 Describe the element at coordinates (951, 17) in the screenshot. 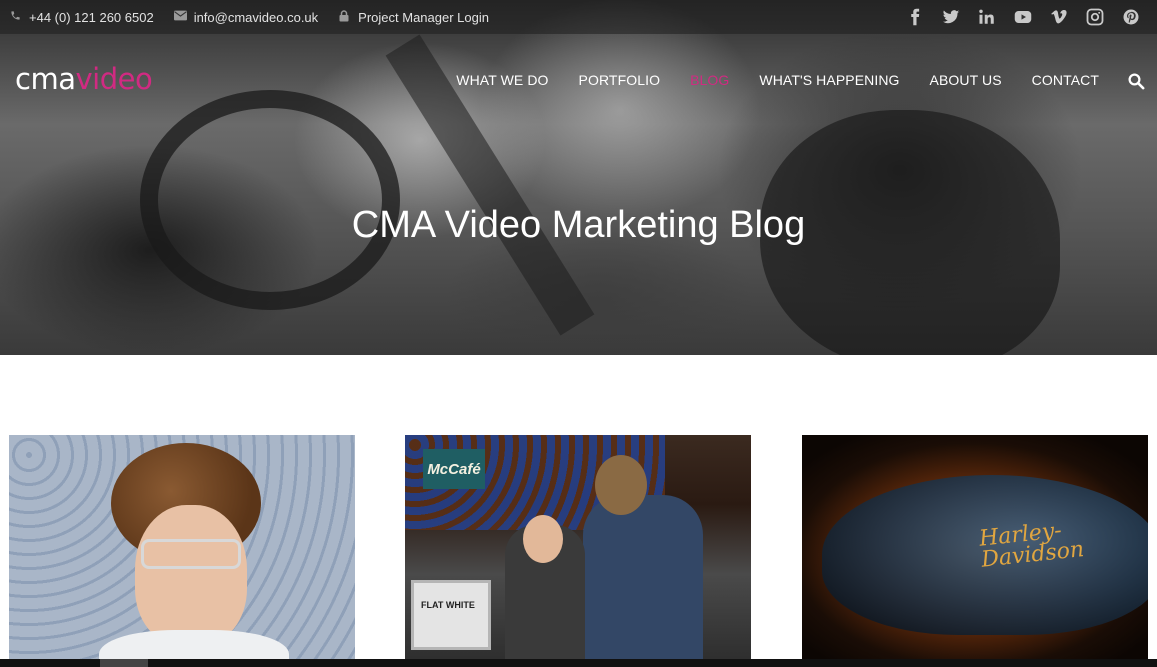

I see `twitter-icon` at that location.